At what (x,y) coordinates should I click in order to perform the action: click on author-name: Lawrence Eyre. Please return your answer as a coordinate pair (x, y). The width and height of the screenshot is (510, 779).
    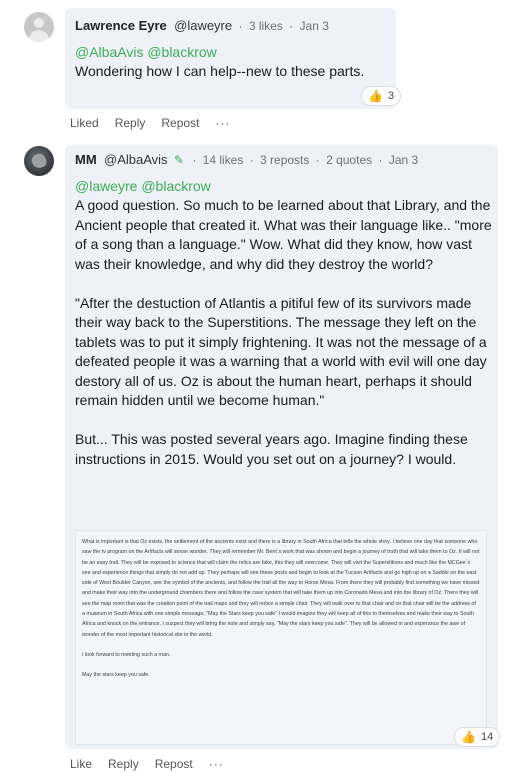
    Looking at the image, I should click on (121, 25).